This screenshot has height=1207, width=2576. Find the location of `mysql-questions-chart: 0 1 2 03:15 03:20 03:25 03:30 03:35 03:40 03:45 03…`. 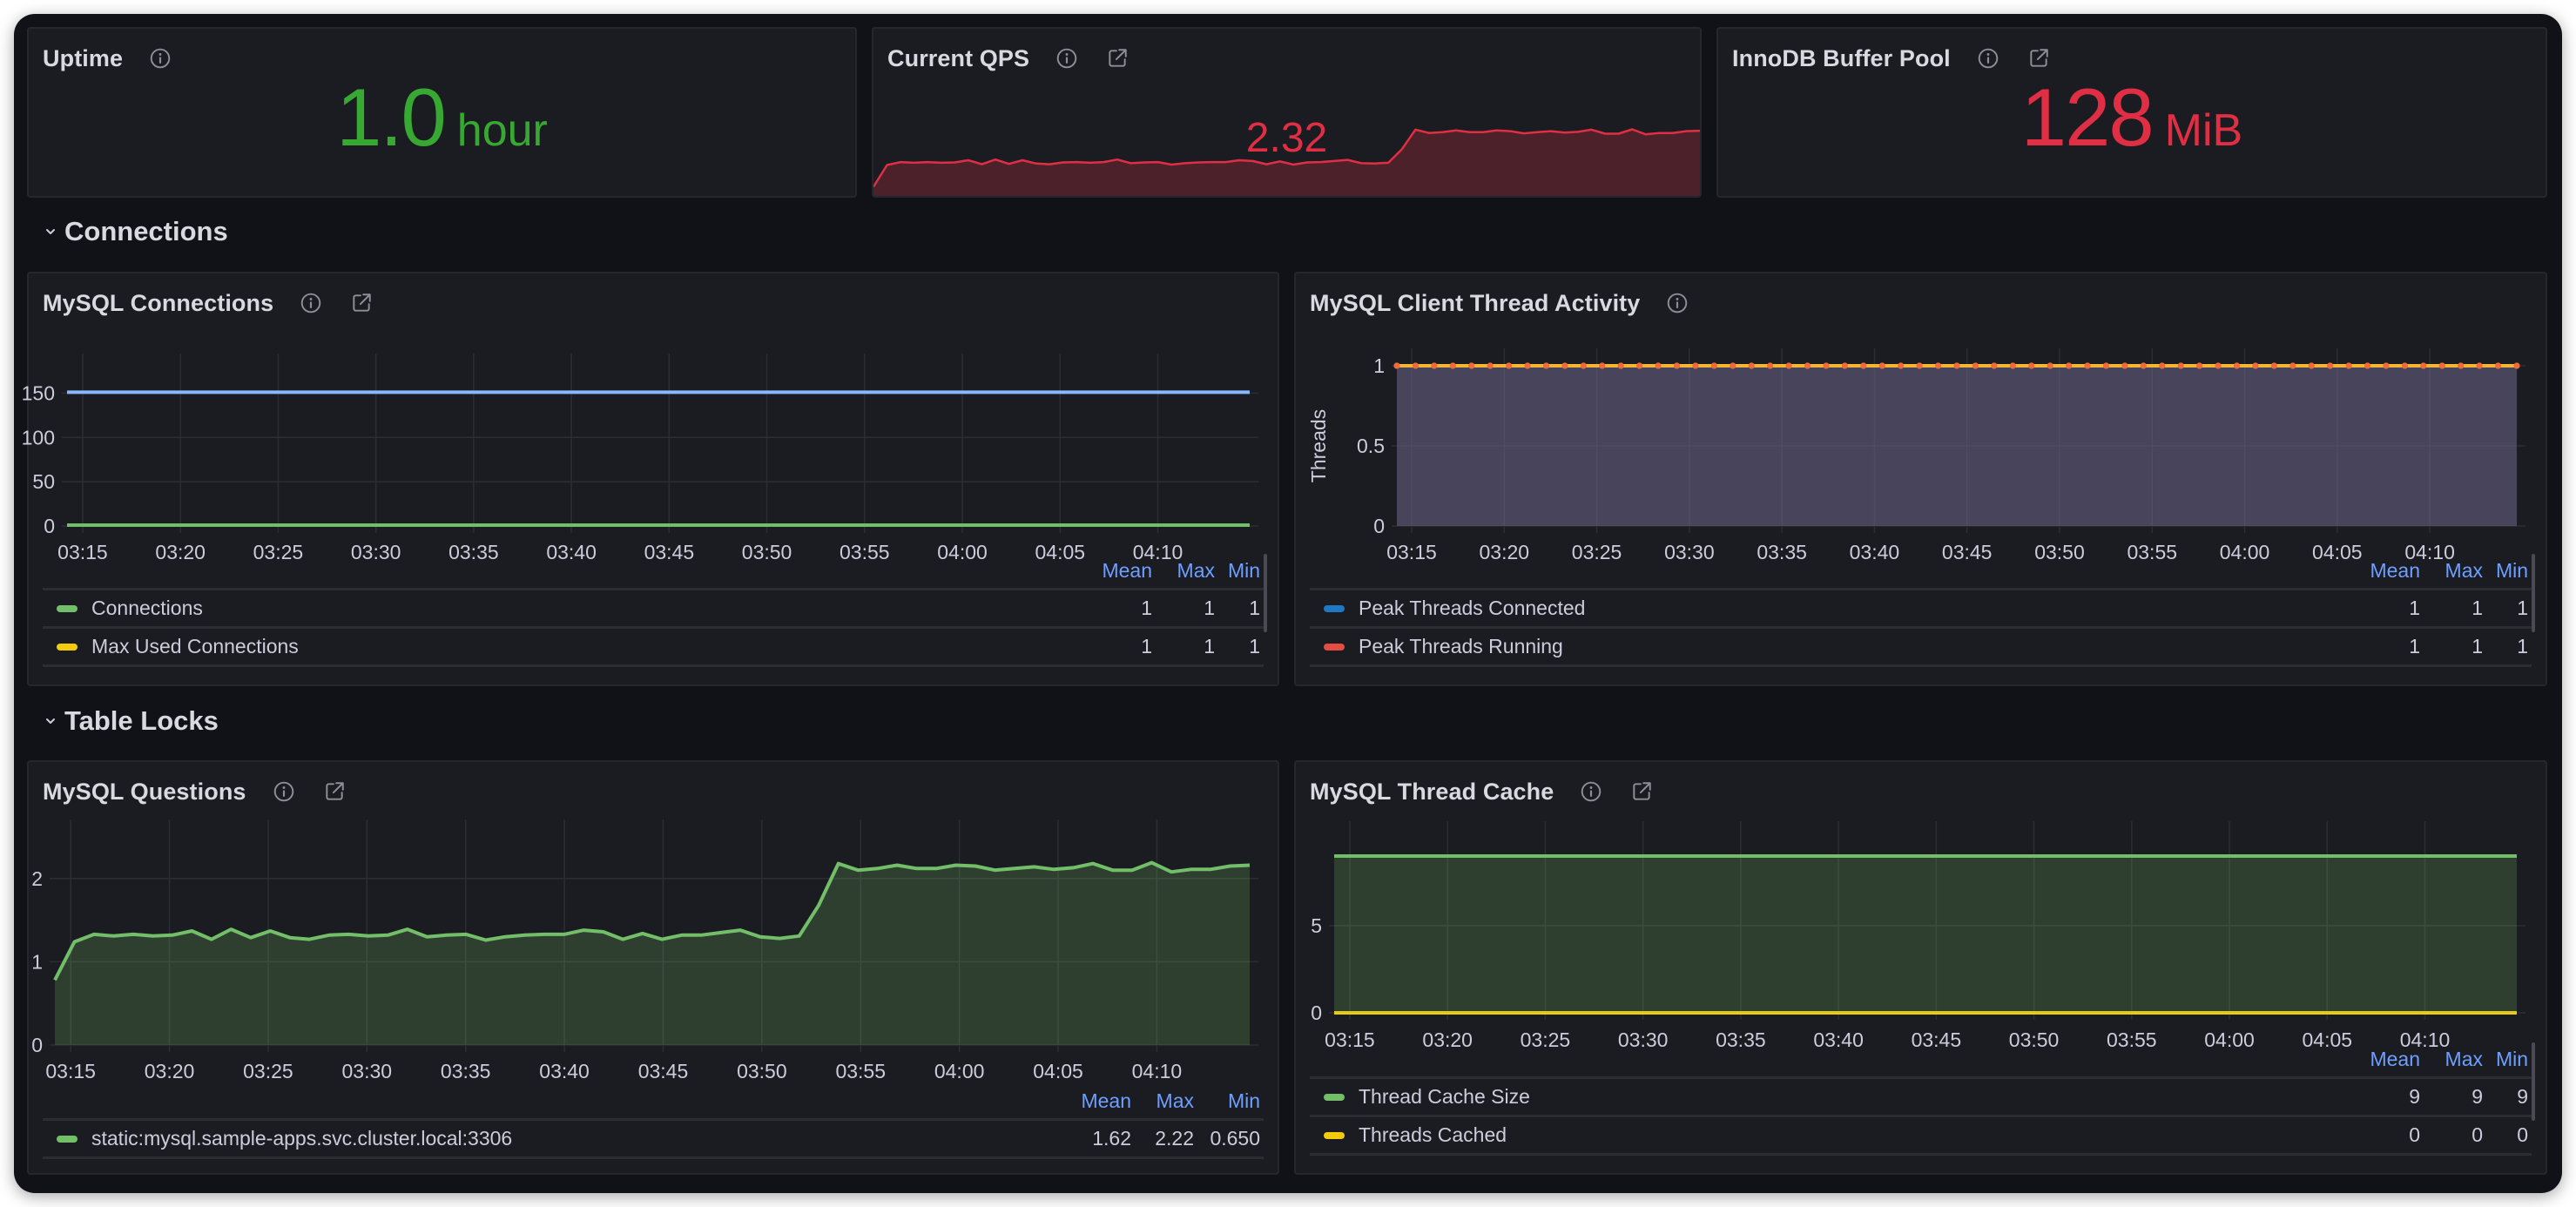

mysql-questions-chart: 0 1 2 03:15 03:20 03:25 03:30 03:35 03:40 03:45 03… is located at coordinates (653, 923).